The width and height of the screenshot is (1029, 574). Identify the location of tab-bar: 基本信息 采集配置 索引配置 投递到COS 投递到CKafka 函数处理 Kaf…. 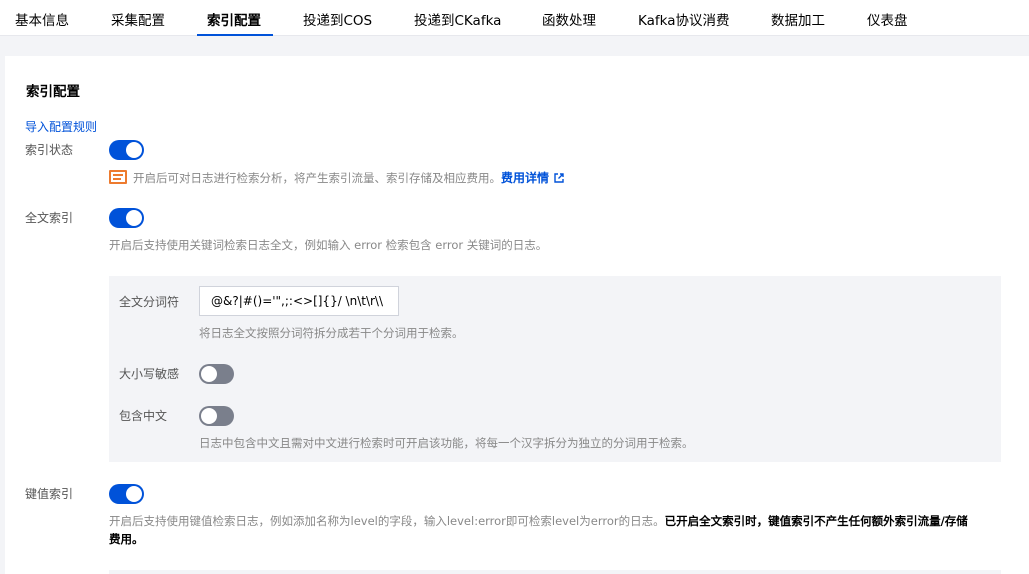
(514, 18).